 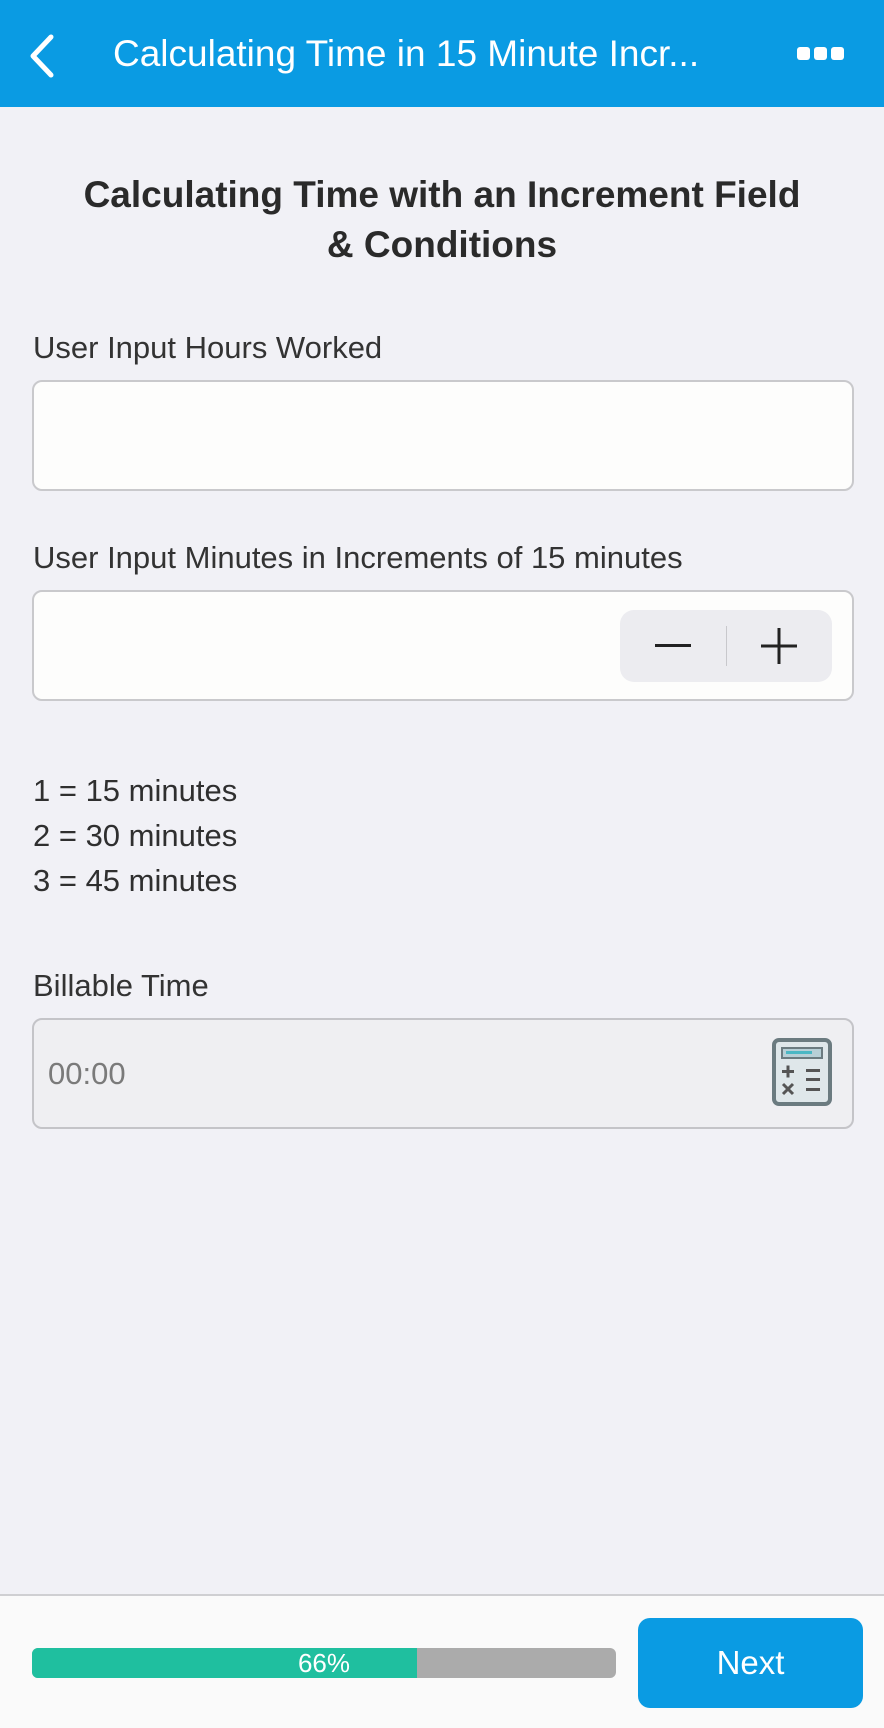 I want to click on billable-time-value: 00:00, so click(x=87, y=1073).